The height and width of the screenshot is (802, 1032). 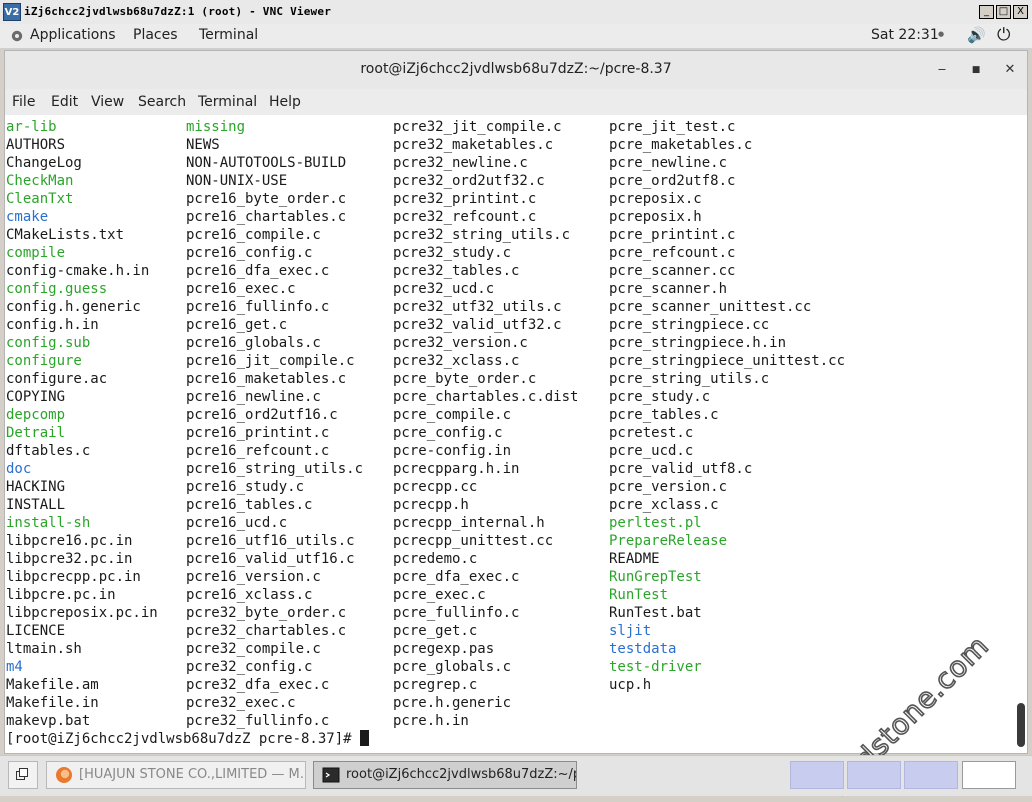 I want to click on listing-entry: pcre16_jit_compile.c, so click(x=270, y=361).